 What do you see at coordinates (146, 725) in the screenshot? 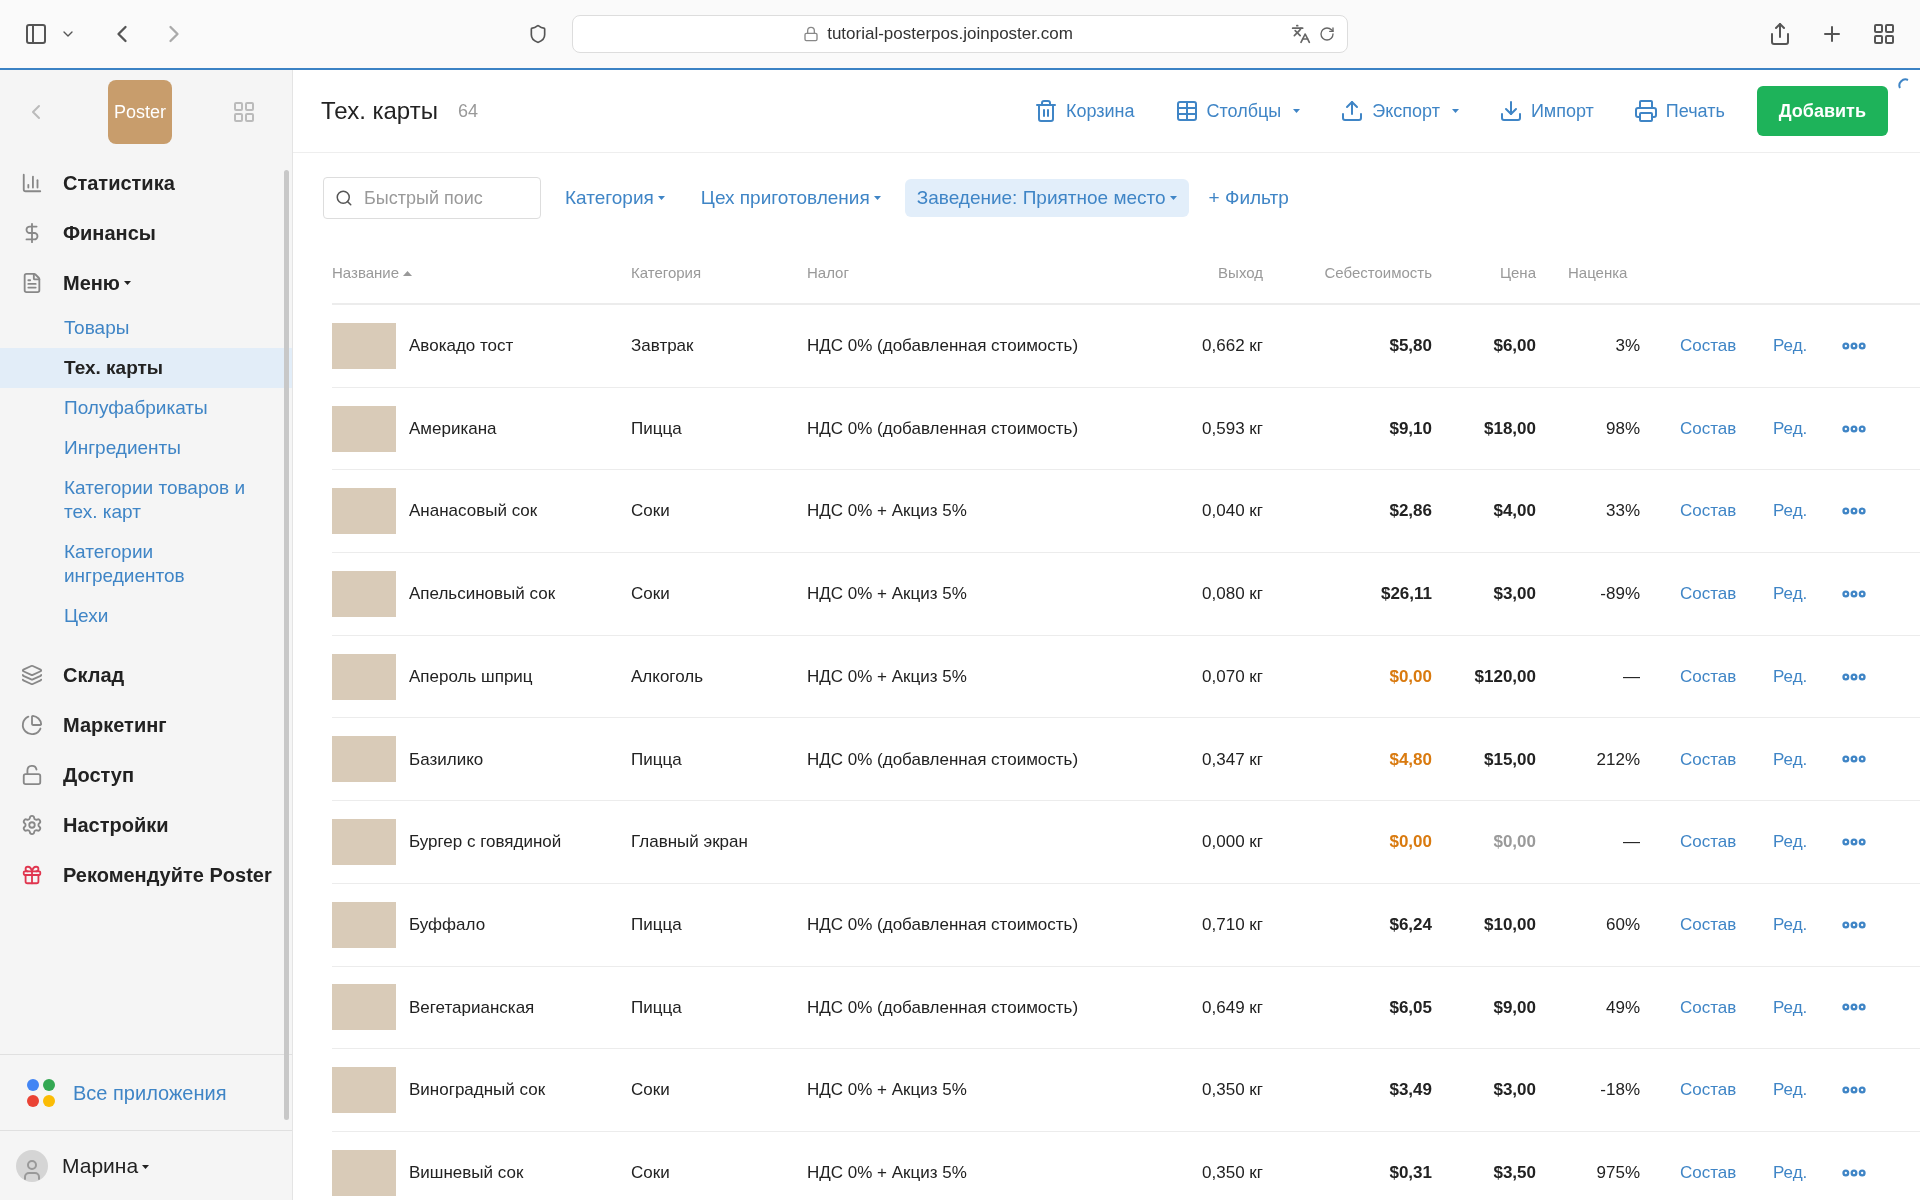
I see `nav-item: Маркетинг` at bounding box center [146, 725].